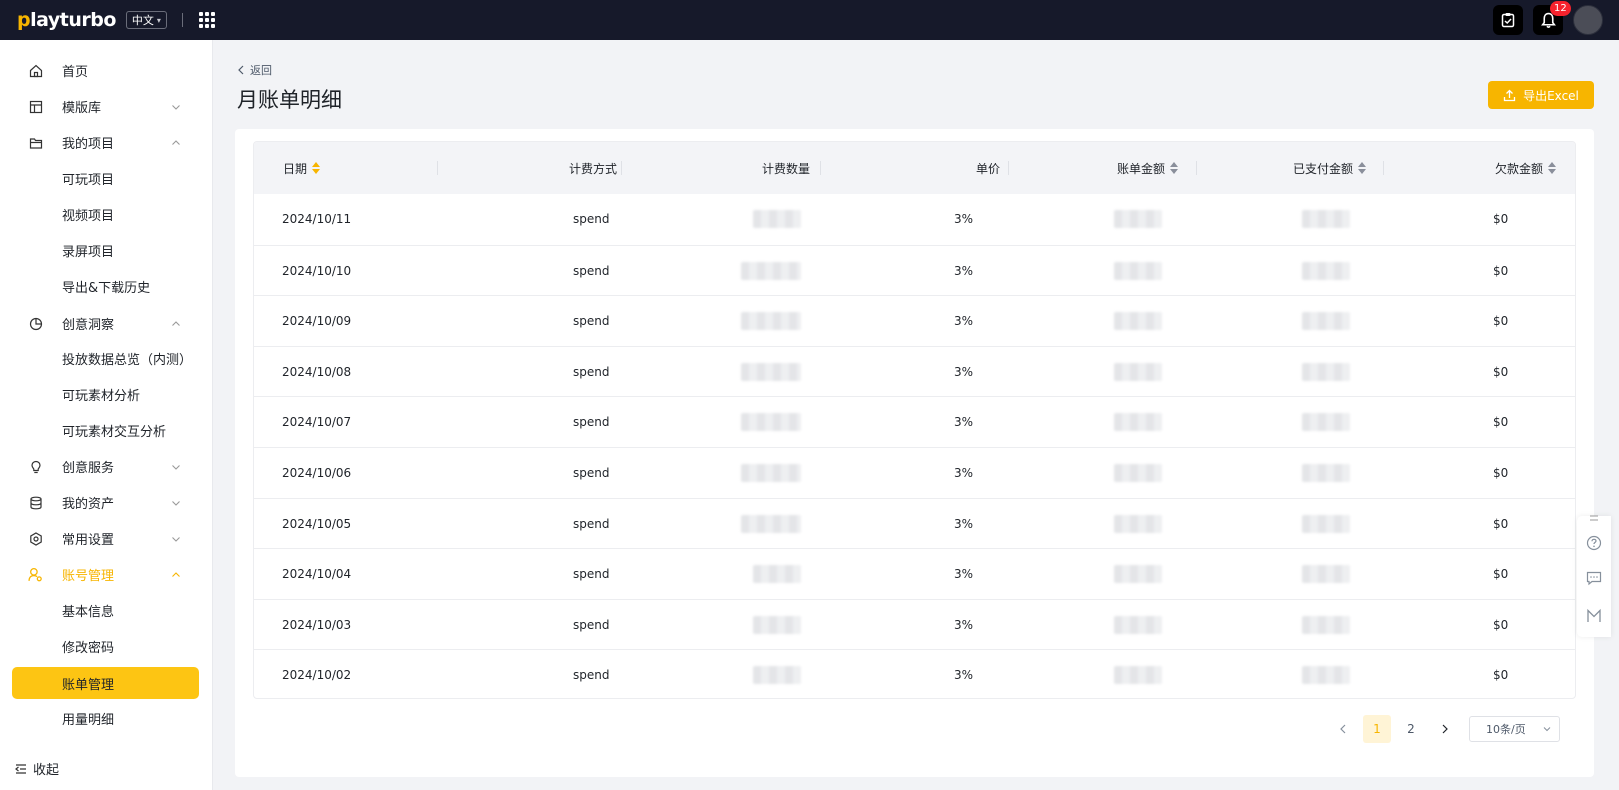  Describe the element at coordinates (88, 144) in the screenshot. I see `sidebar-item-label: 我的项目` at that location.